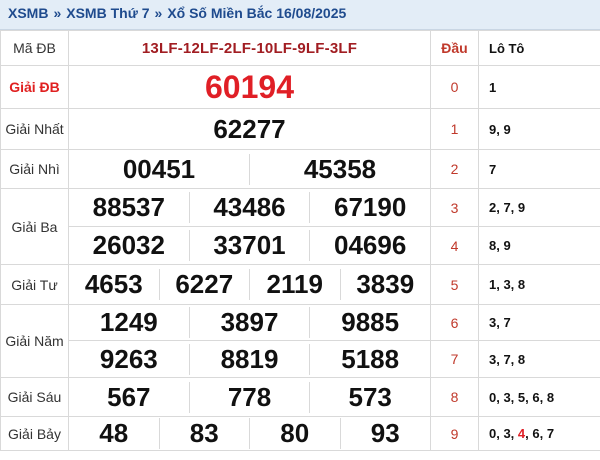 The height and width of the screenshot is (460, 600). Describe the element at coordinates (249, 245) in the screenshot. I see `prize-number: 33701` at that location.